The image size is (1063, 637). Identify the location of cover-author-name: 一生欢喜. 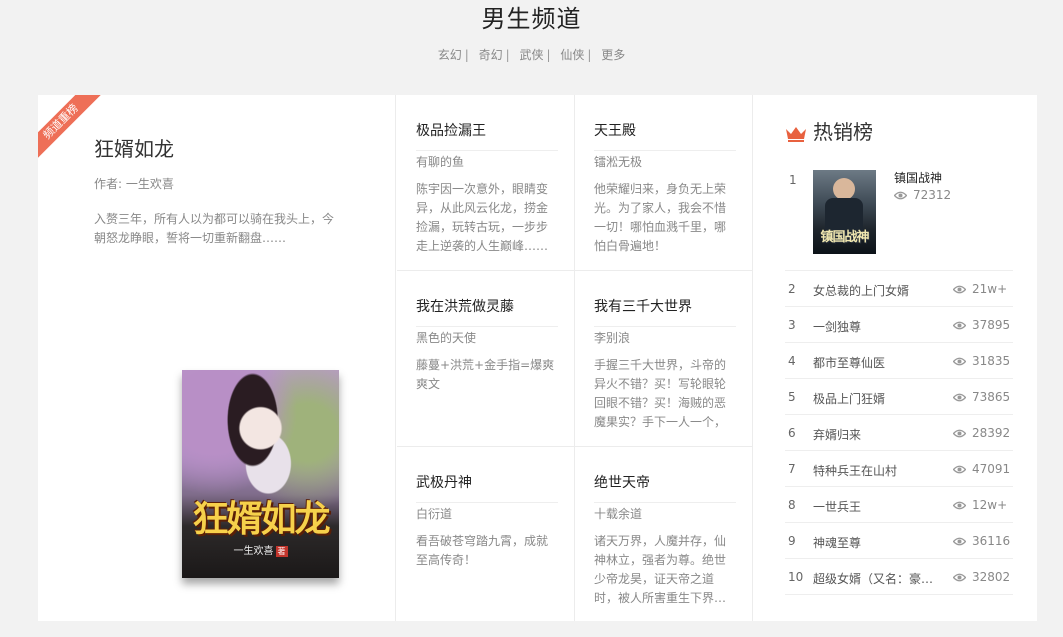
(253, 551).